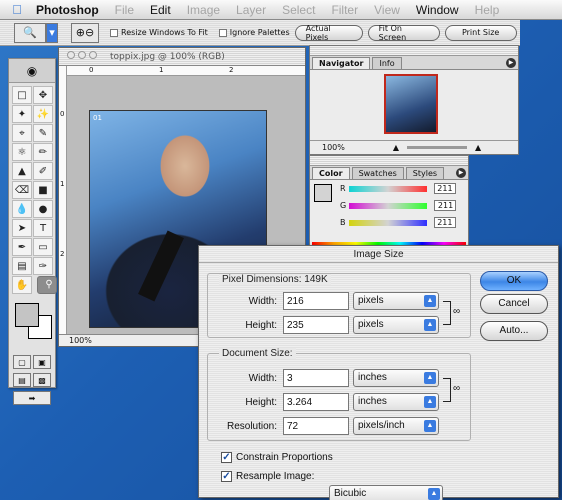 Image resolution: width=562 pixels, height=500 pixels. I want to click on lasso-tool-icon: ✦, so click(22, 114).